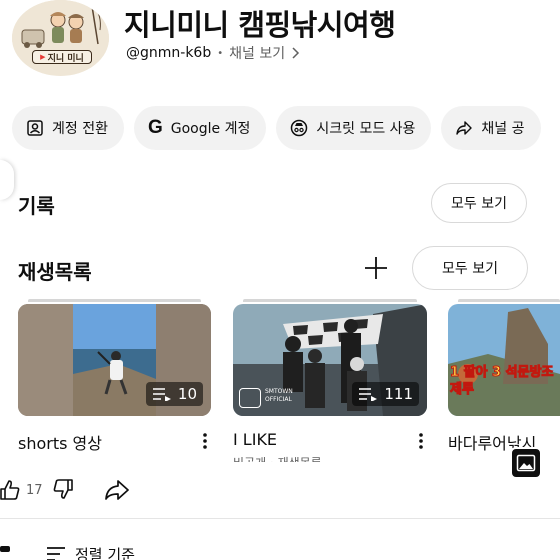 This screenshot has height=560, width=560. I want to click on chip-label: 시크릿 모드 사용, so click(366, 129).